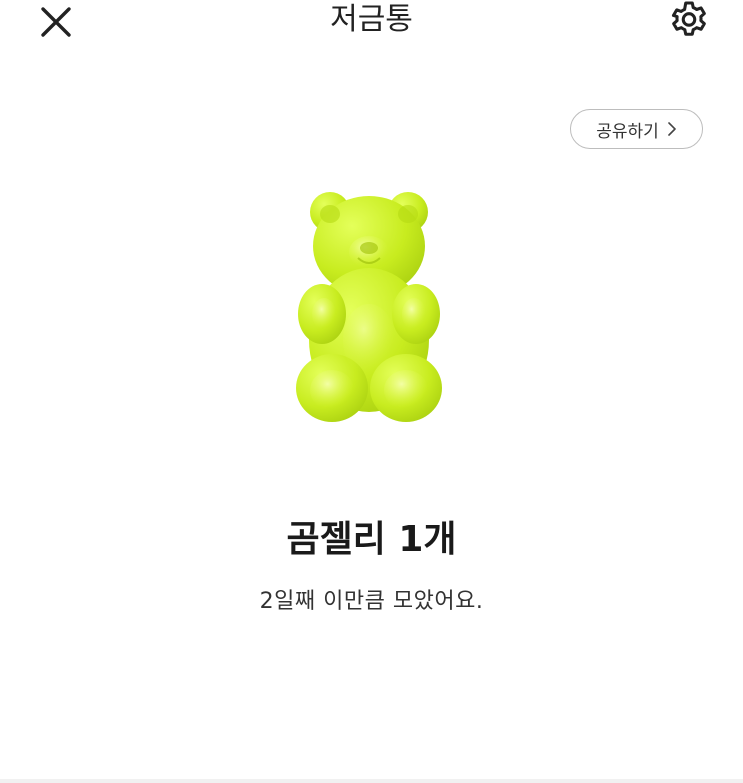  I want to click on settings-button, so click(689, 24).